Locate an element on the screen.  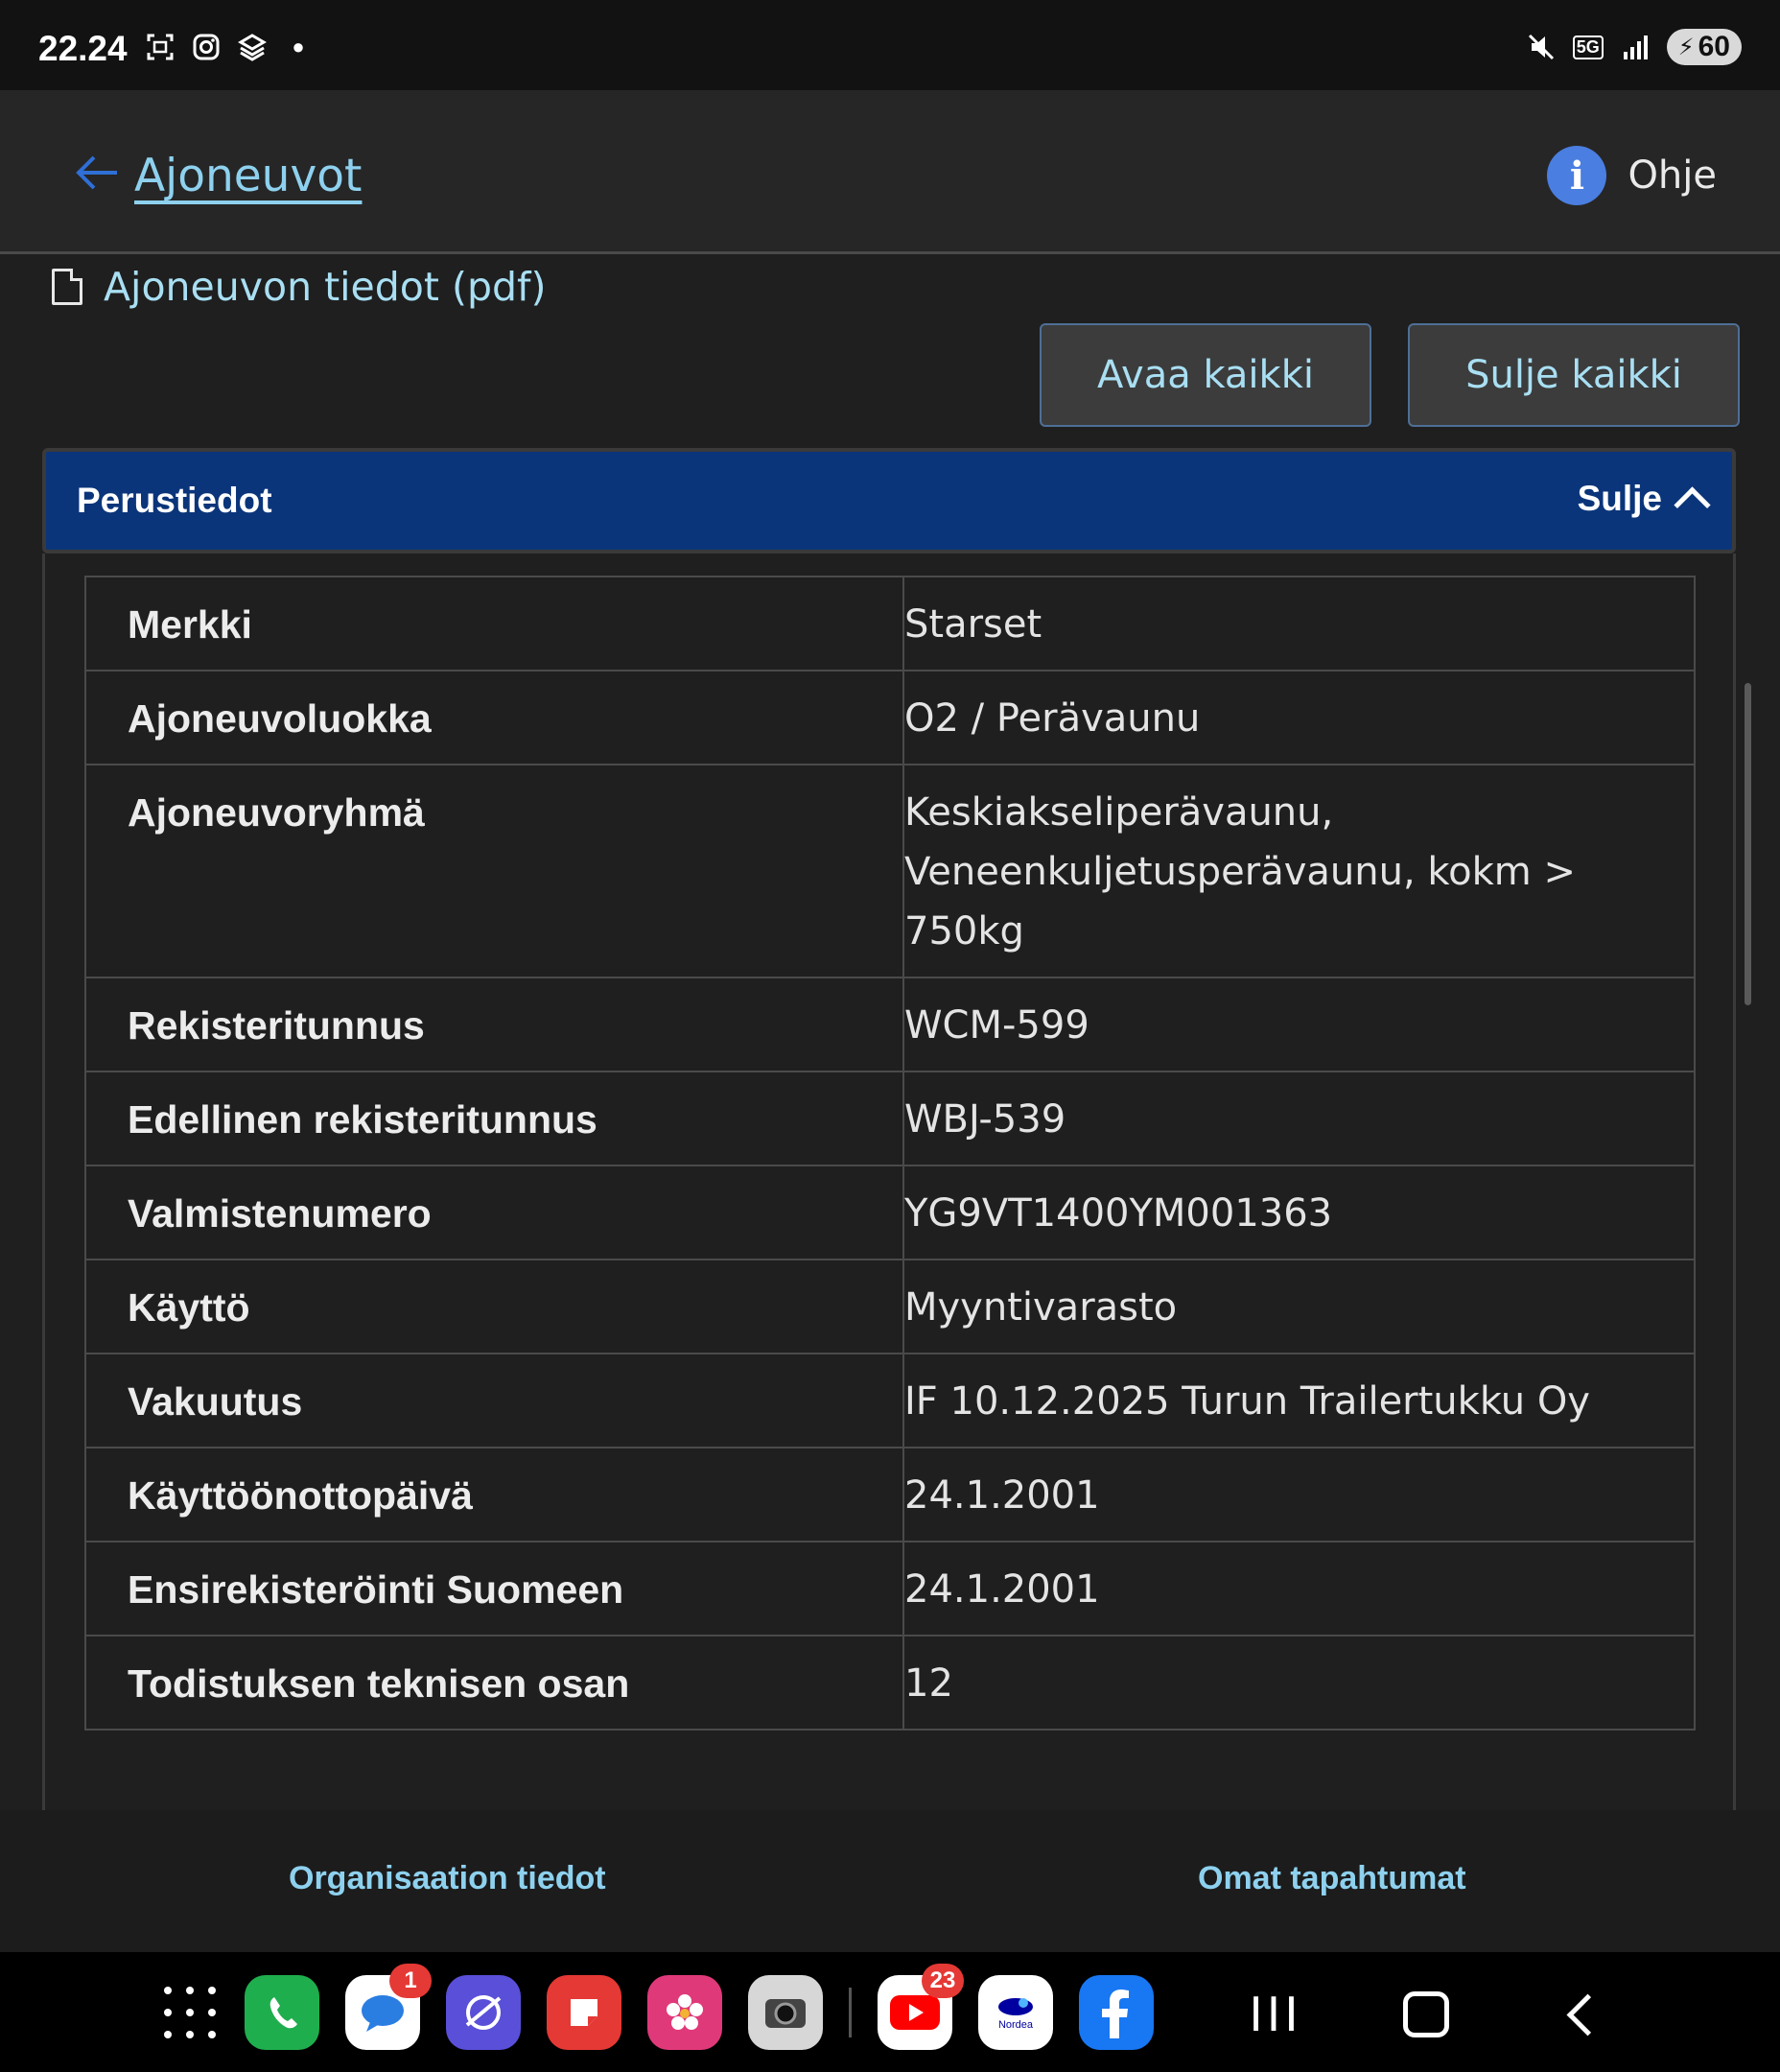
system-back-button is located at coordinates (1587, 2014).